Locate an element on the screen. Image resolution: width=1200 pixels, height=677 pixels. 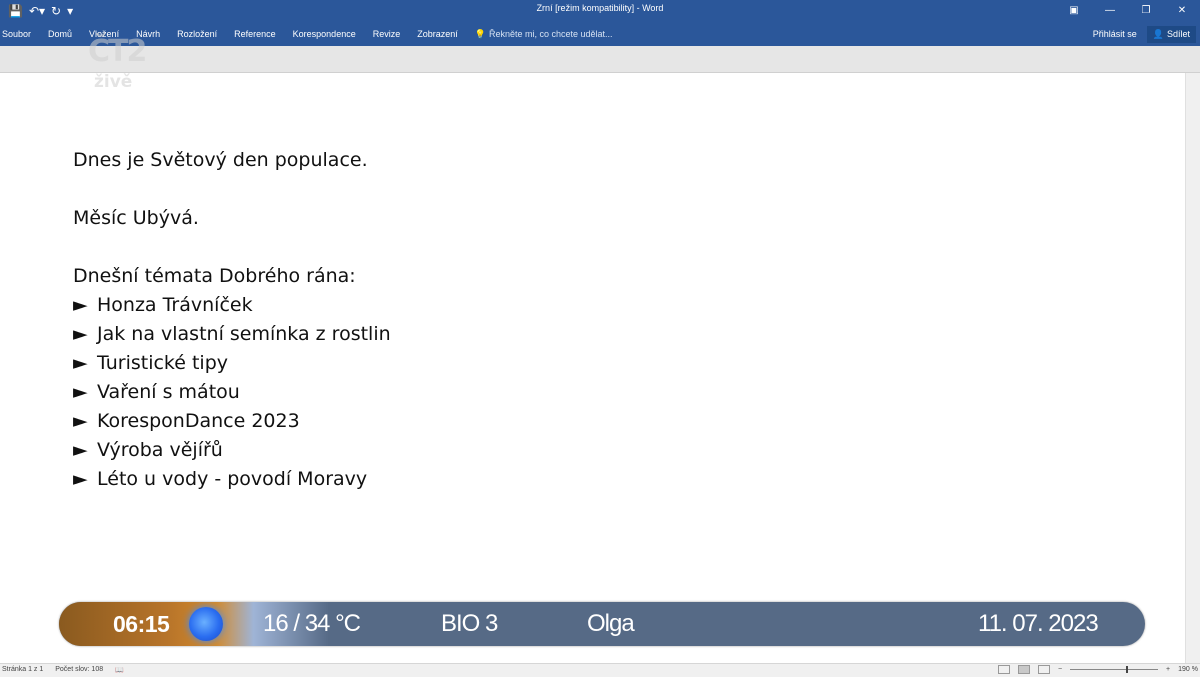
vertical-scrollbar is located at coordinates (1192, 368).